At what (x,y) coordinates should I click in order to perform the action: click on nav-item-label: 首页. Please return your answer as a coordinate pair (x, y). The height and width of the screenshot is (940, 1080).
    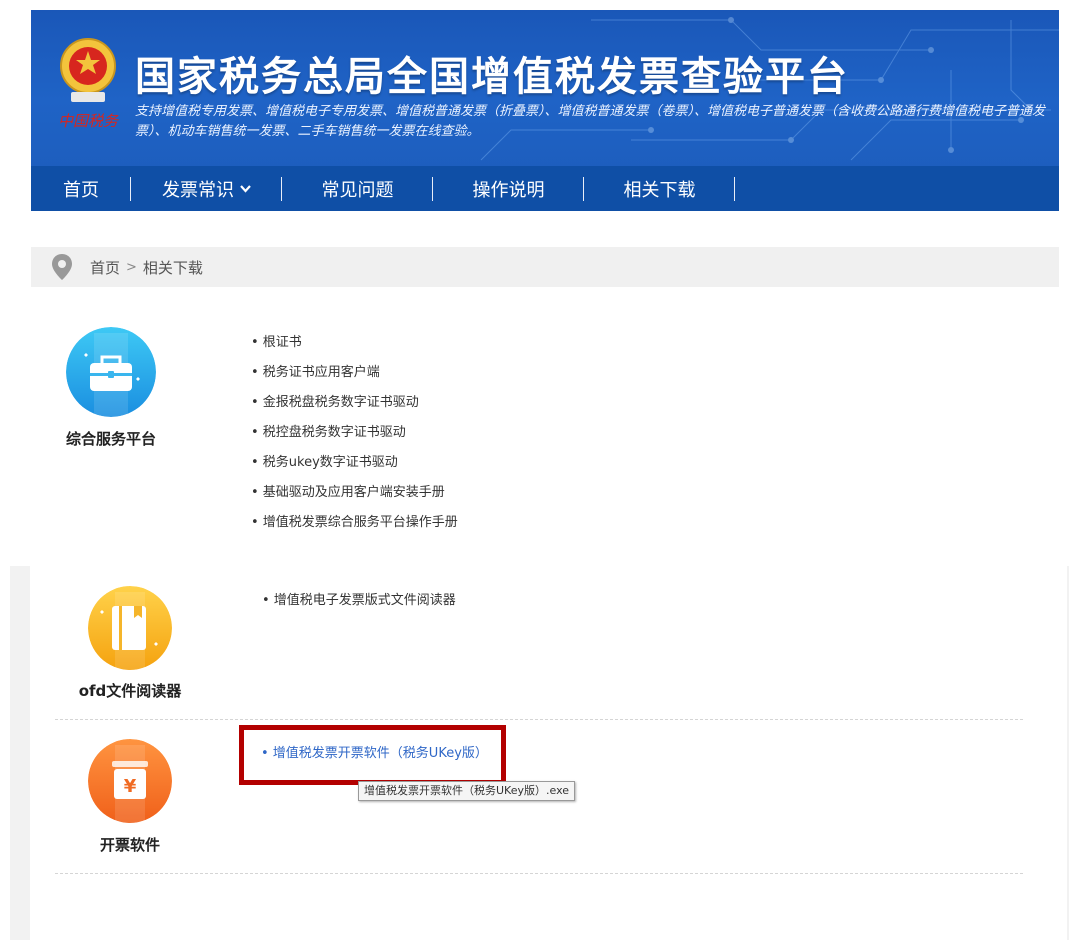
    Looking at the image, I should click on (81, 190).